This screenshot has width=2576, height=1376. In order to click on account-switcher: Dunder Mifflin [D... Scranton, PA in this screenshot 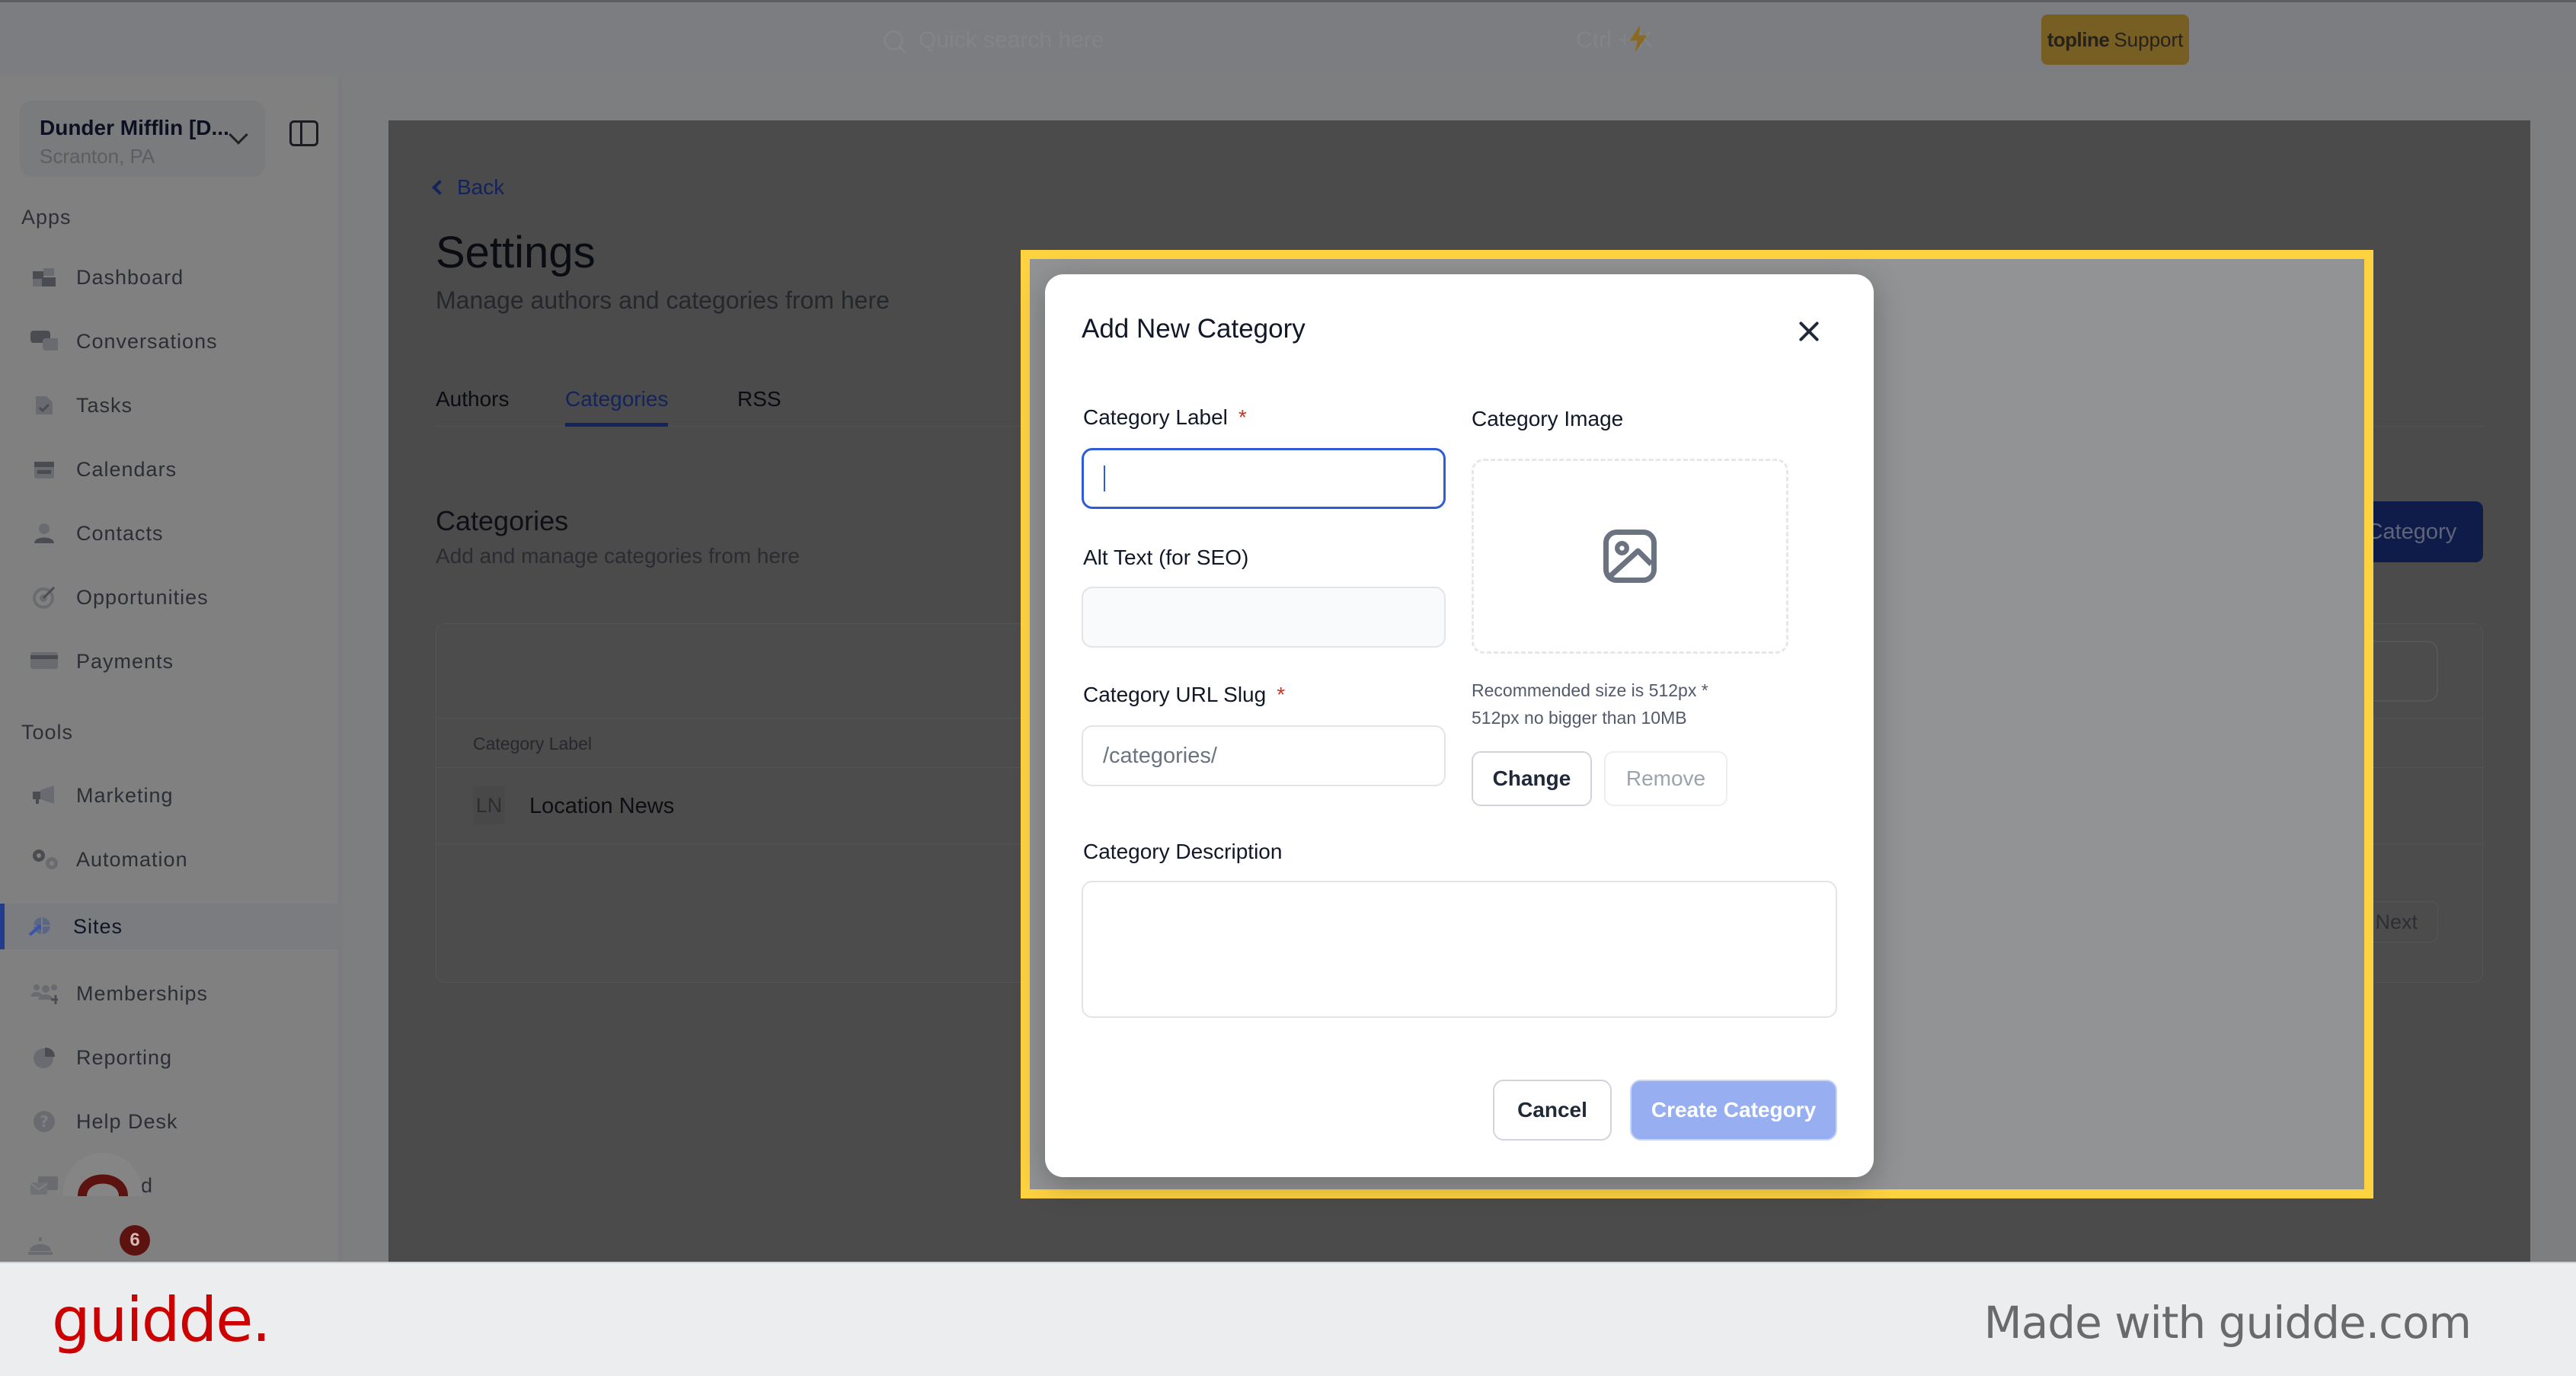, I will do `click(142, 139)`.